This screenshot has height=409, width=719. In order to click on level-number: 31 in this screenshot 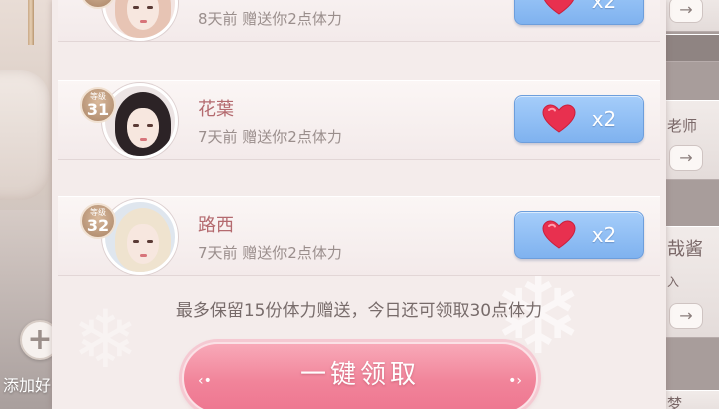, I will do `click(98, 109)`.